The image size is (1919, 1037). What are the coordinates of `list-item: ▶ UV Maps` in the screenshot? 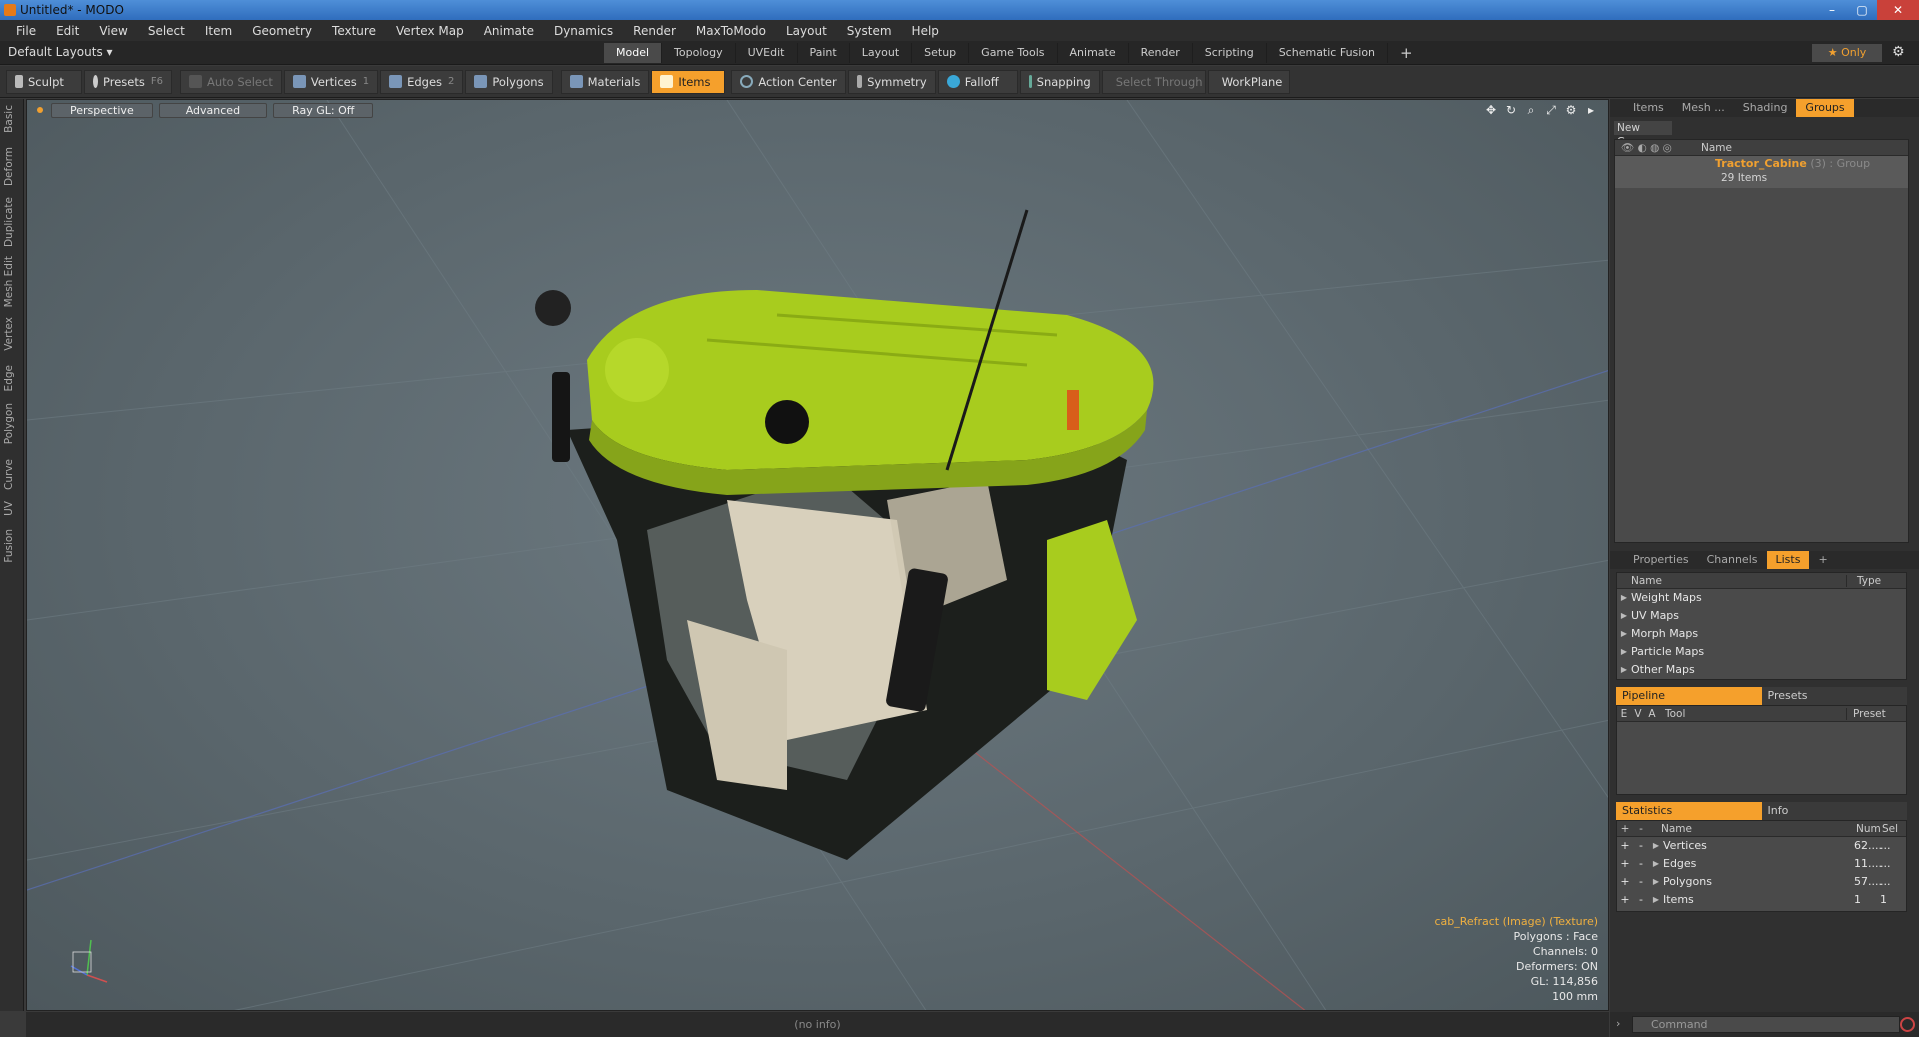 It's located at (1761, 616).